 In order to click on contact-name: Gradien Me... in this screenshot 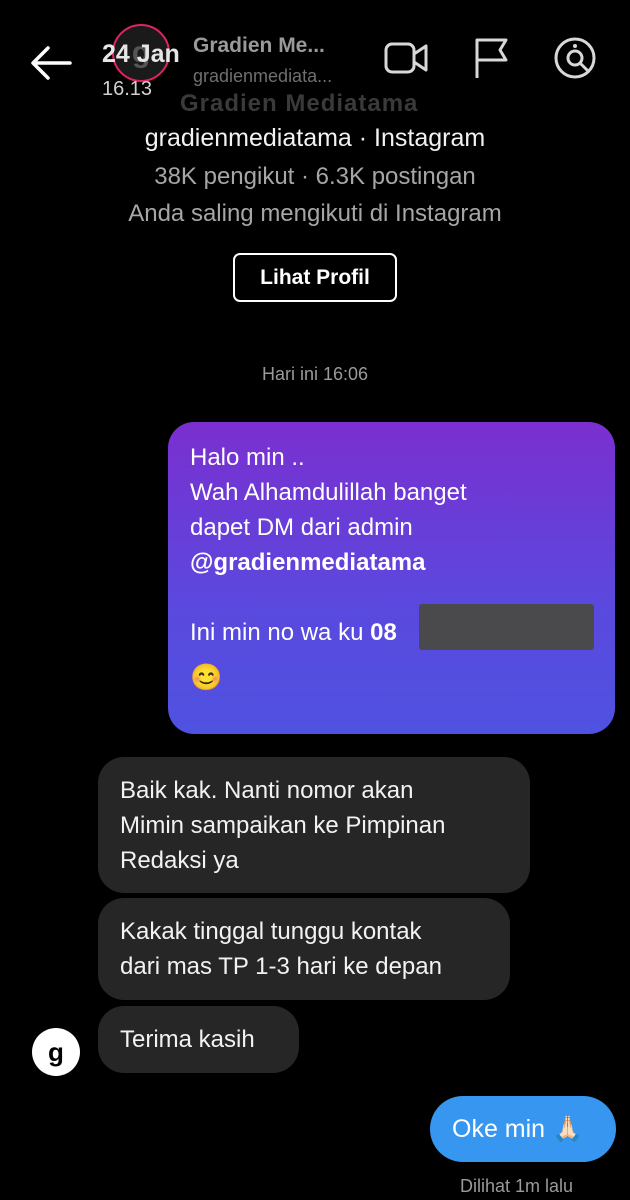, I will do `click(259, 46)`.